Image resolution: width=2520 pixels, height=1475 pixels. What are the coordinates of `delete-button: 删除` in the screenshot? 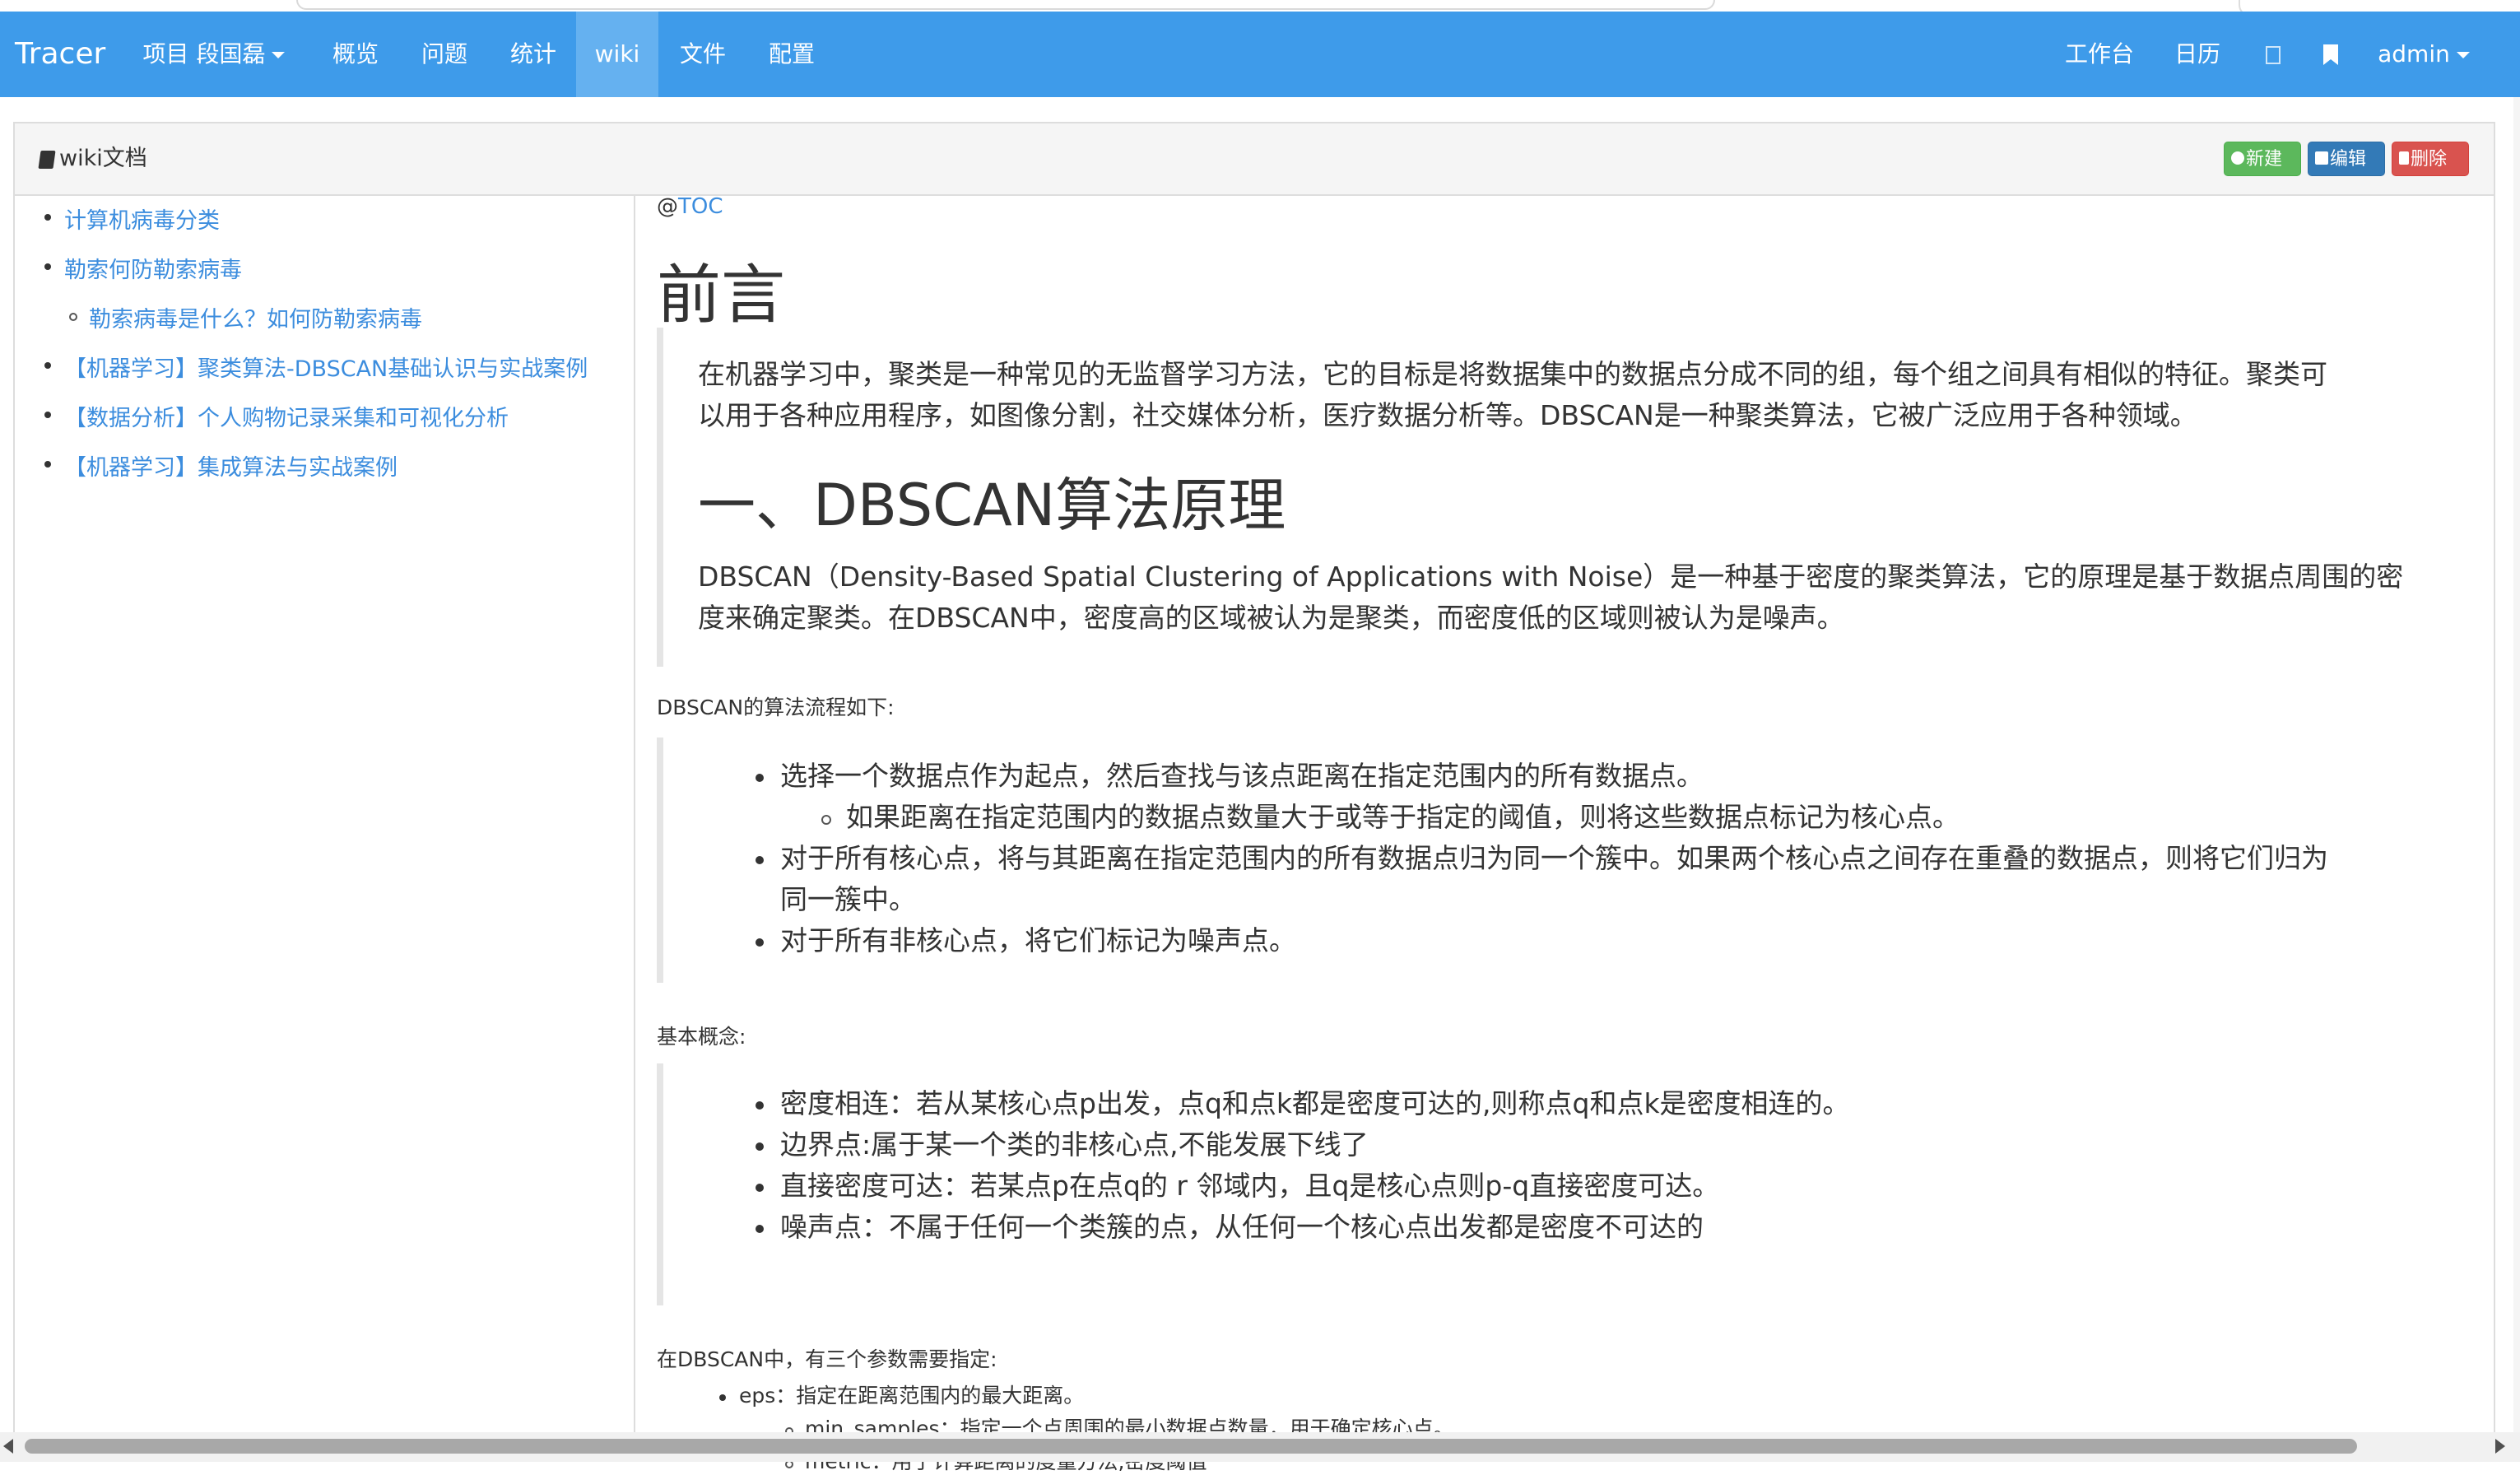 It's located at (2430, 159).